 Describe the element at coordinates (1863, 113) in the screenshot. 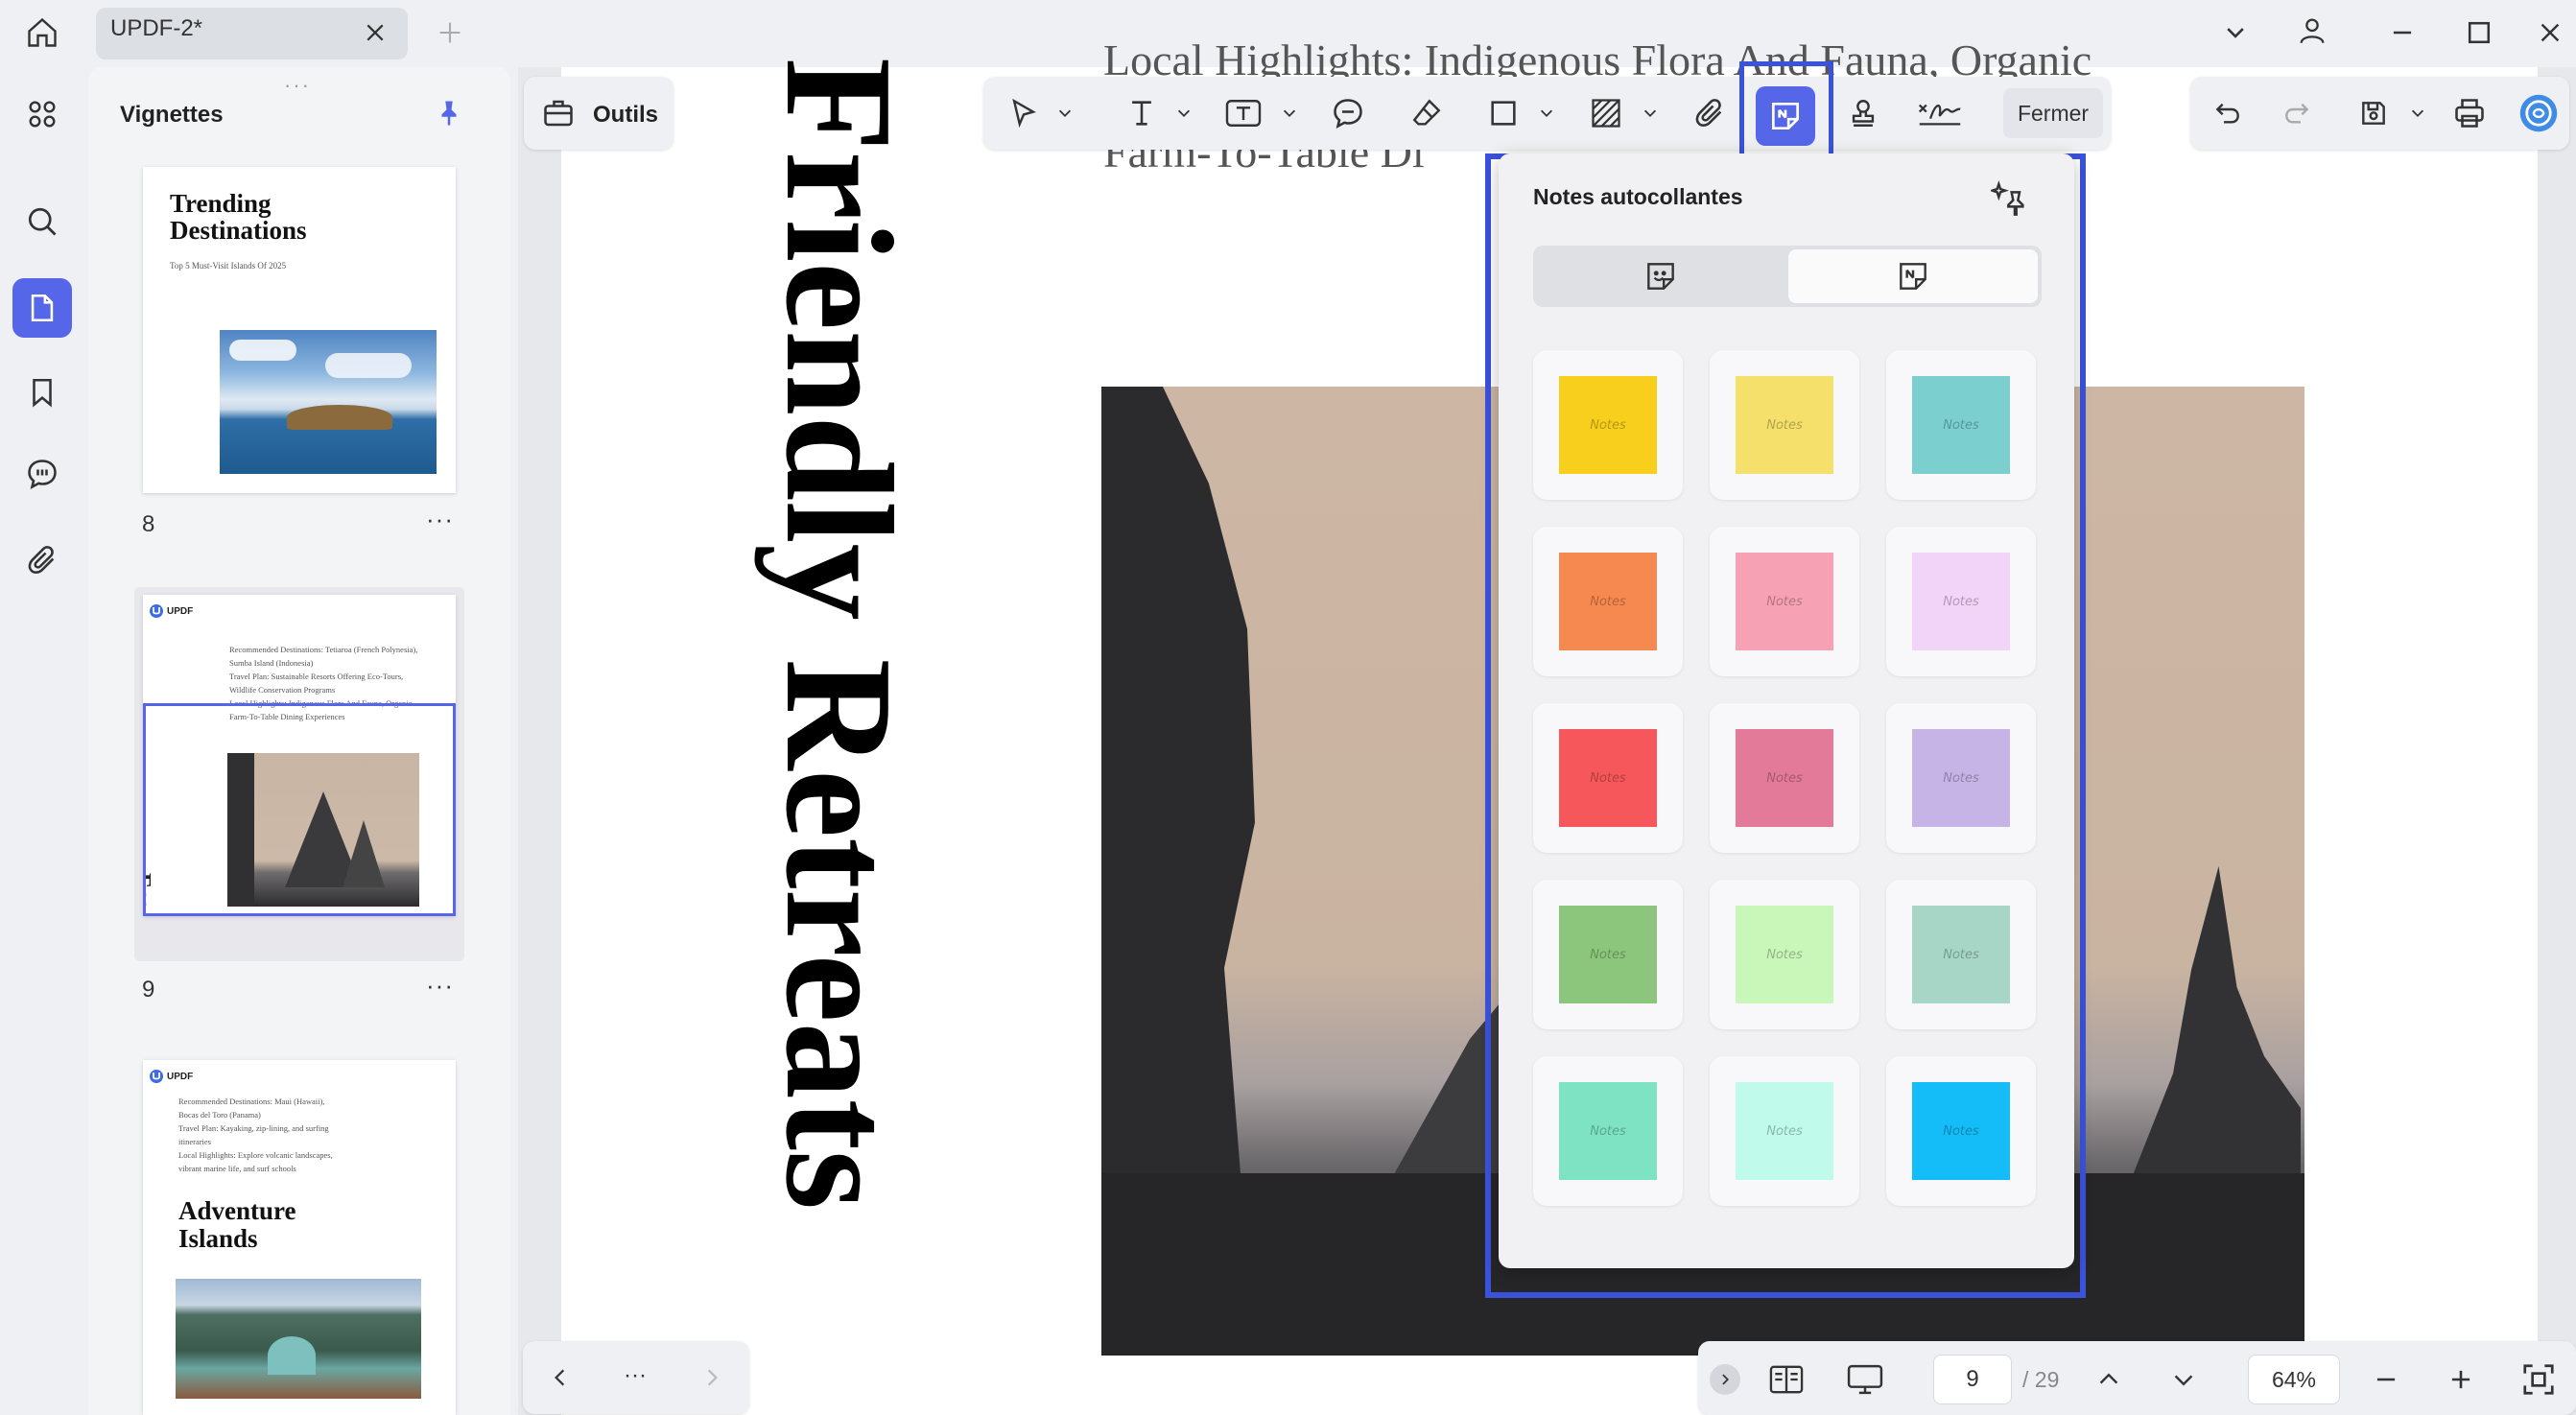

I see `stamp-tool-icon` at that location.